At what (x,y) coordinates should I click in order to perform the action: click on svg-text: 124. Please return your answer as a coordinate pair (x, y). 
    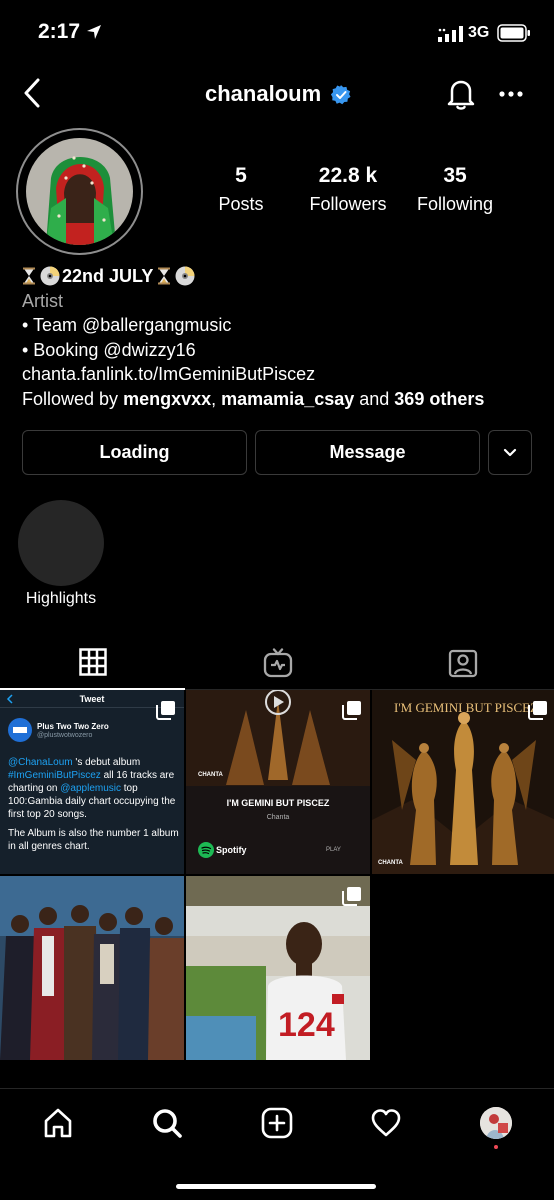
    Looking at the image, I should click on (306, 1025).